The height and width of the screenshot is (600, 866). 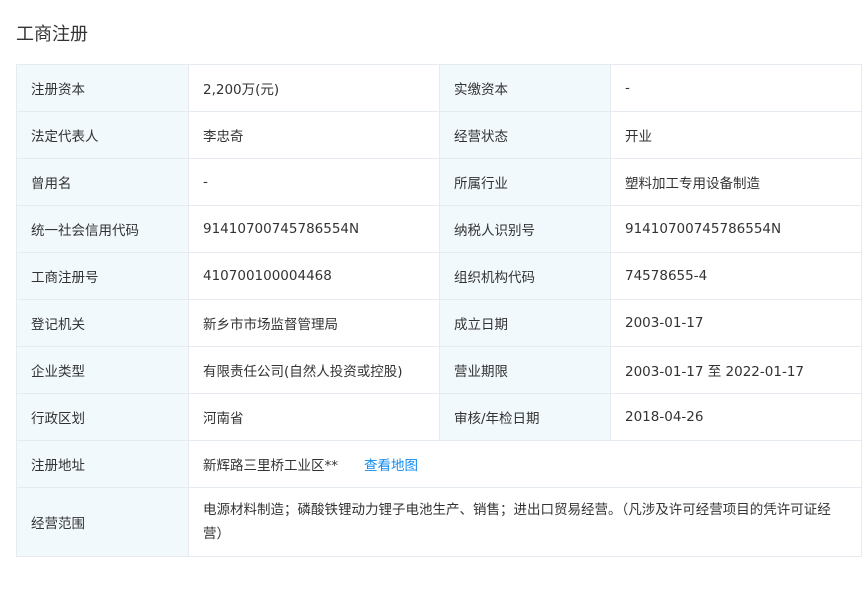 What do you see at coordinates (391, 466) in the screenshot?
I see `view-map-link: 查看地图` at bounding box center [391, 466].